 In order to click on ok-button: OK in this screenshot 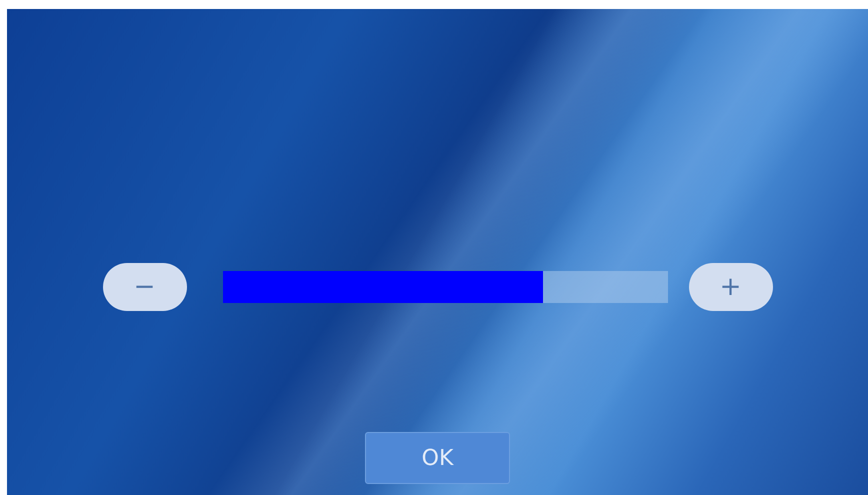, I will do `click(437, 458)`.